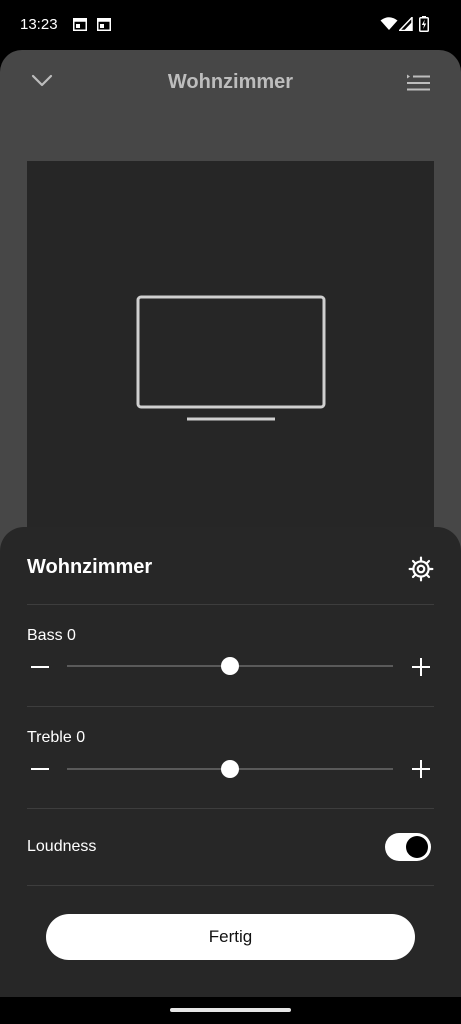  I want to click on bass-increase-icon, so click(421, 667).